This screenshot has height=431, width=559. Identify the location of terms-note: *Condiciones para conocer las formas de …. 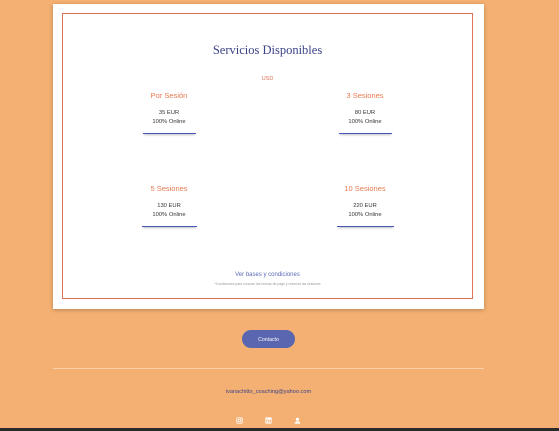
(267, 284).